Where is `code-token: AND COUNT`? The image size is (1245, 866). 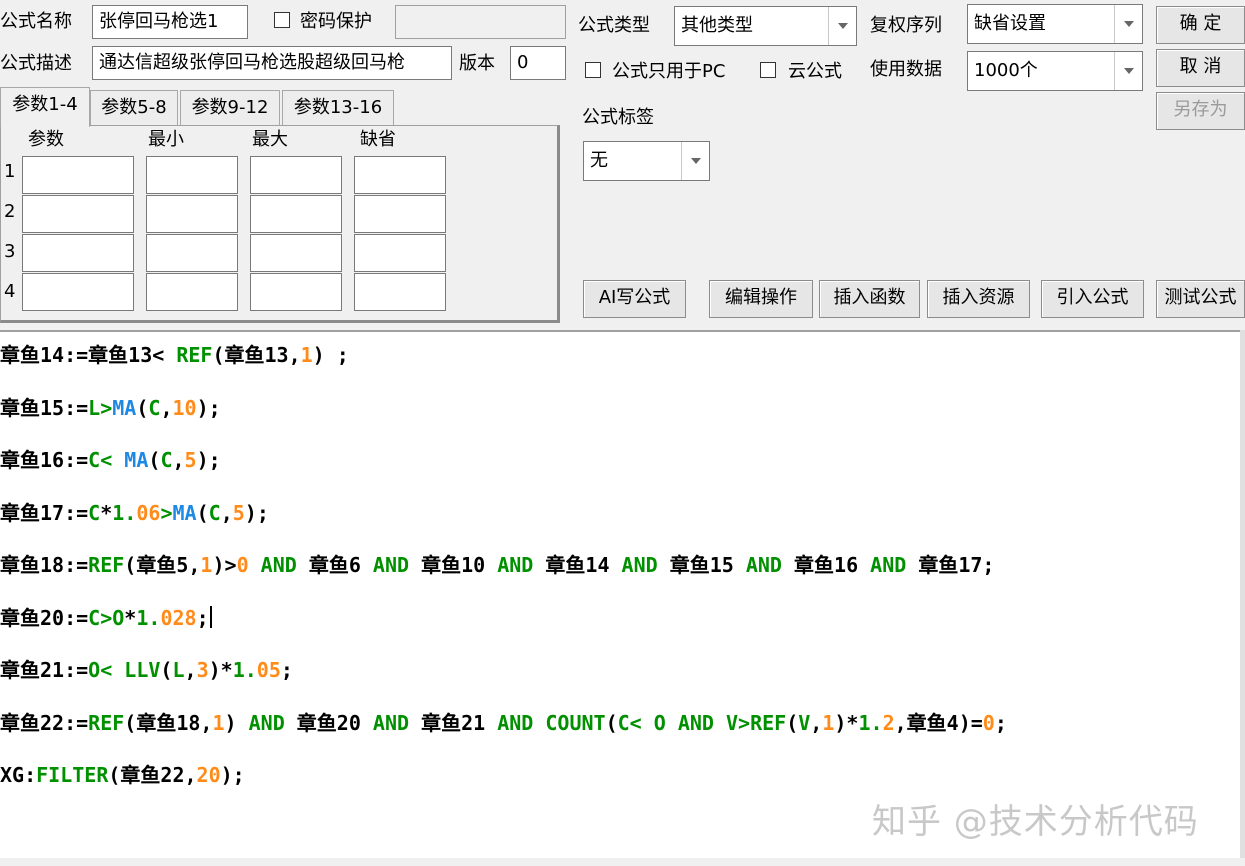 code-token: AND COUNT is located at coordinates (551, 722).